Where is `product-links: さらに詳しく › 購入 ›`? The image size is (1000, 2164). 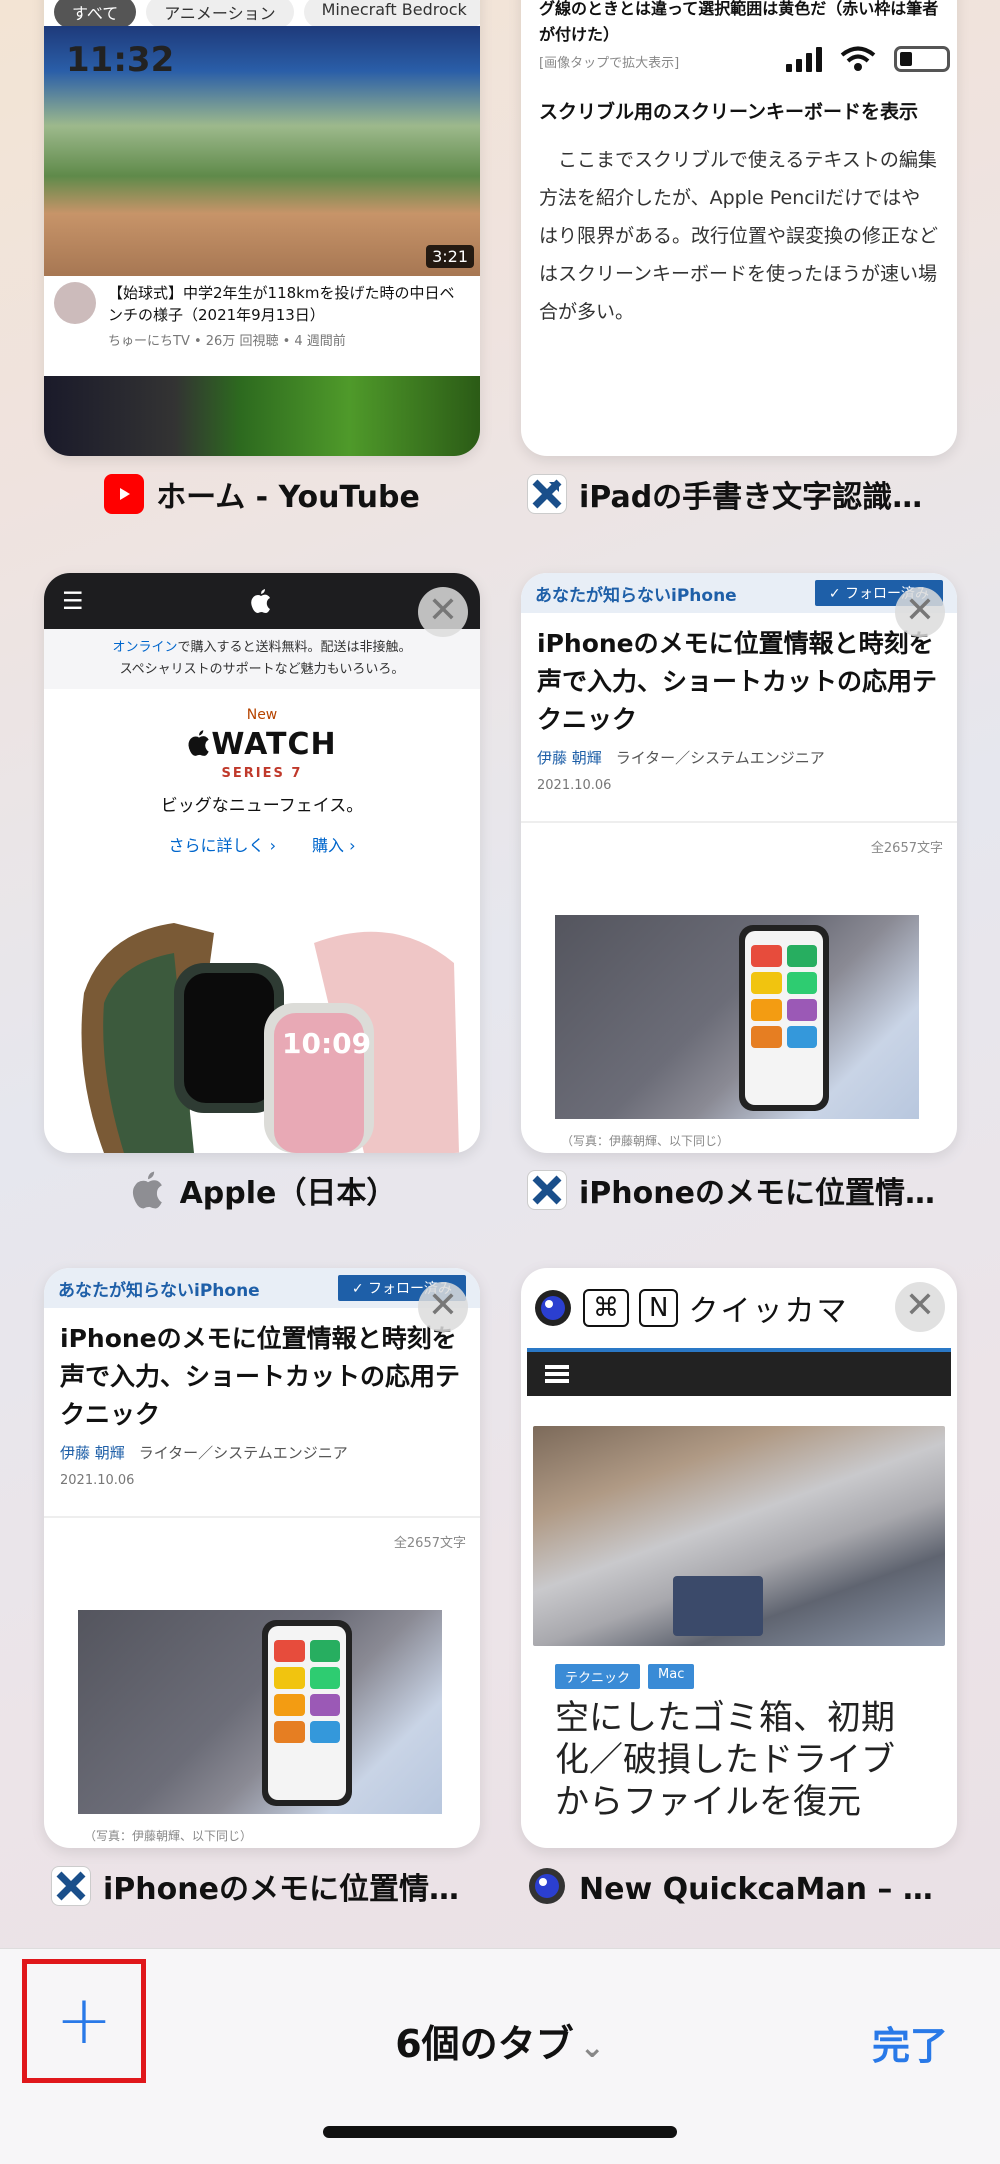 product-links: さらに詳しく › 購入 › is located at coordinates (262, 844).